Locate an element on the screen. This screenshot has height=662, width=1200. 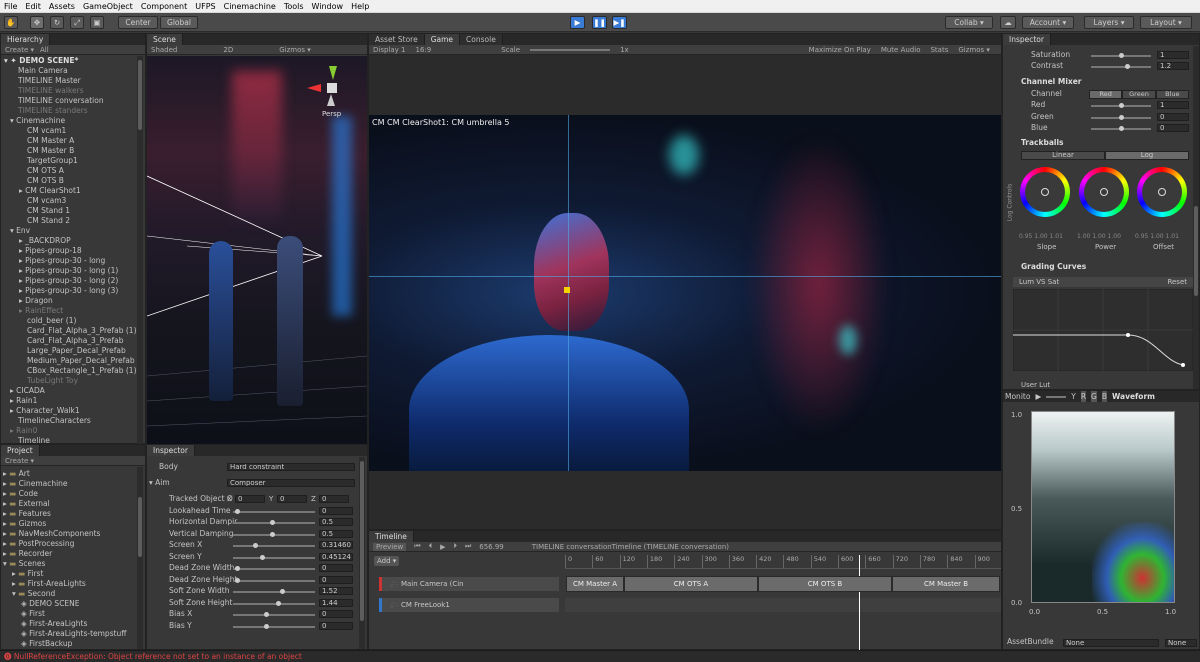
add-track-button: Add ▾ is located at coordinates (387, 561).